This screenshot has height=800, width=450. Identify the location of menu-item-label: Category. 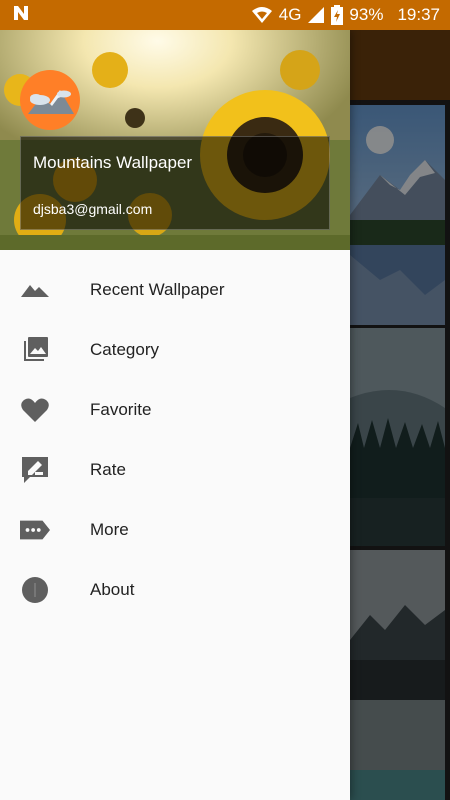
(124, 349).